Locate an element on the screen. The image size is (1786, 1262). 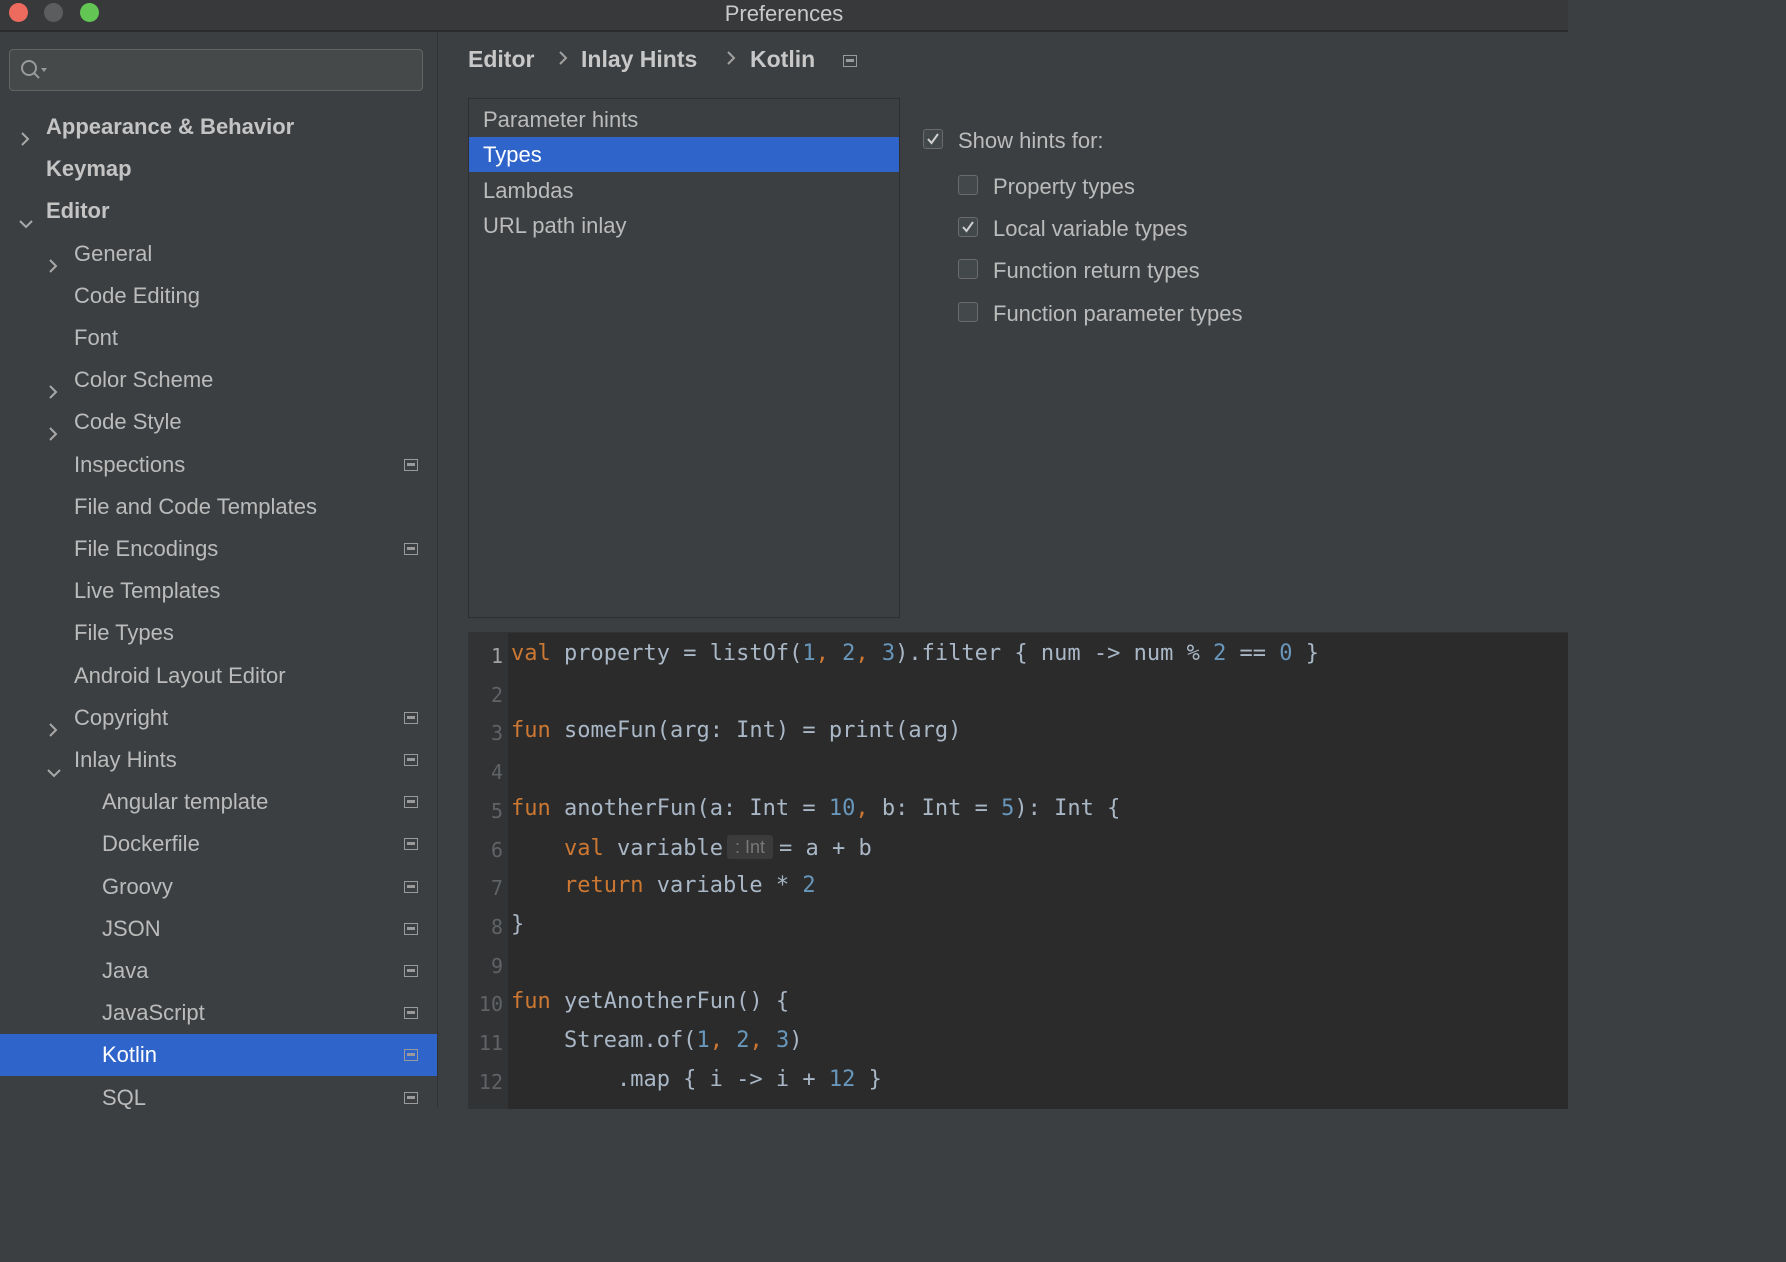
sidebar-item-label: Inspections is located at coordinates (130, 464).